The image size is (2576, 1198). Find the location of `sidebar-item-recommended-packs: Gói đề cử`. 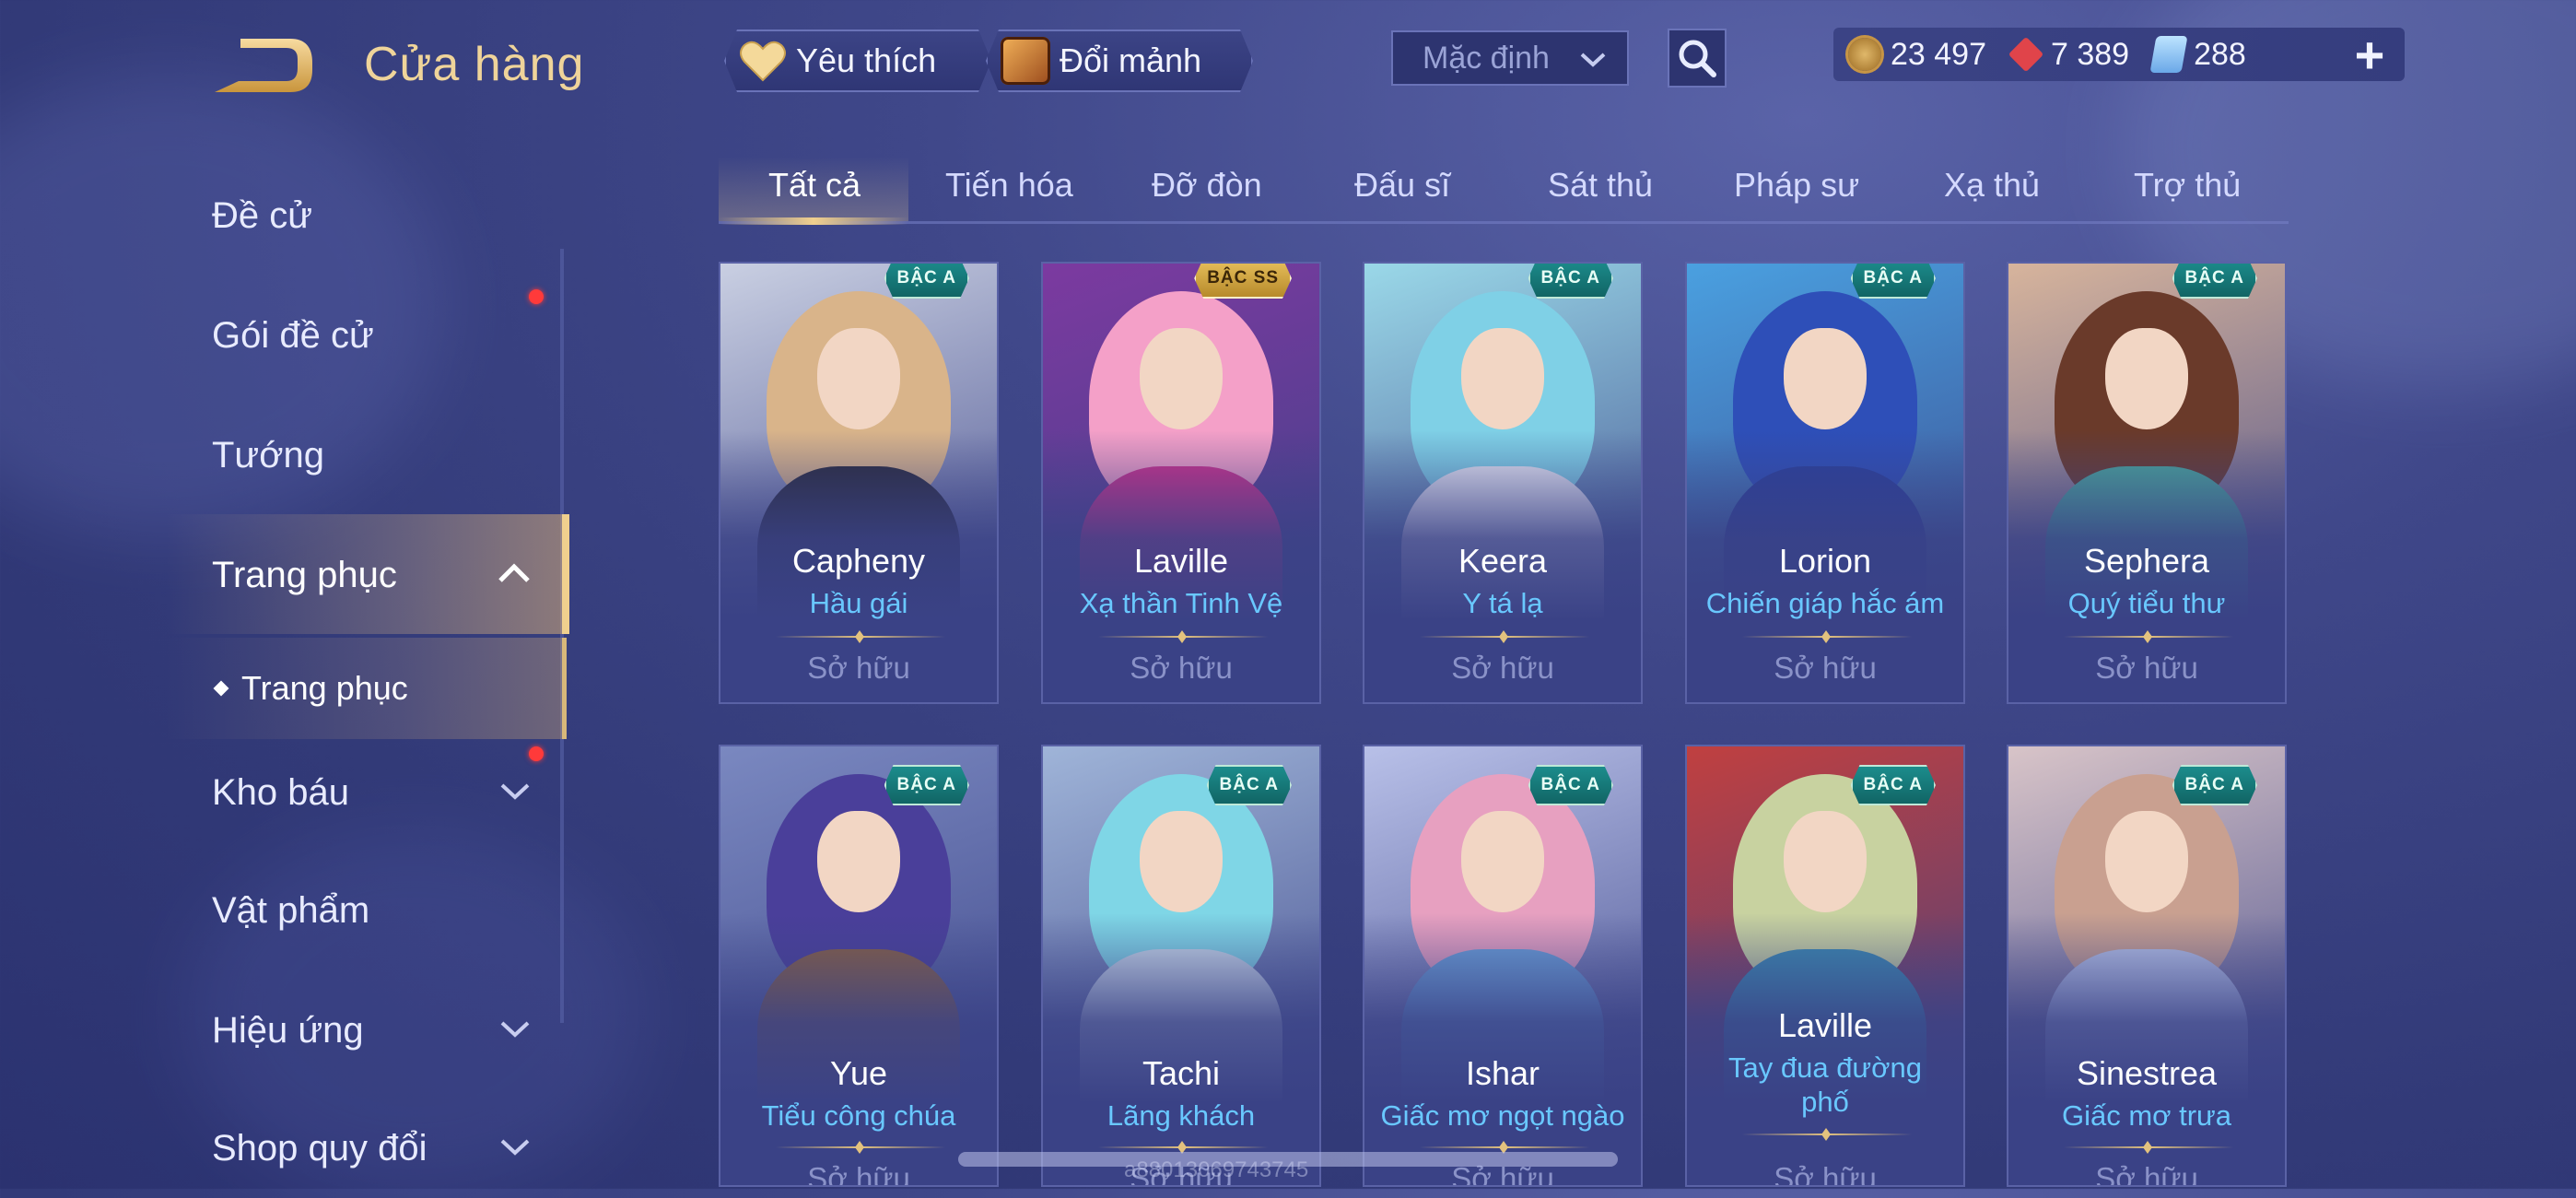

sidebar-item-recommended-packs: Gói đề cử is located at coordinates (293, 336).